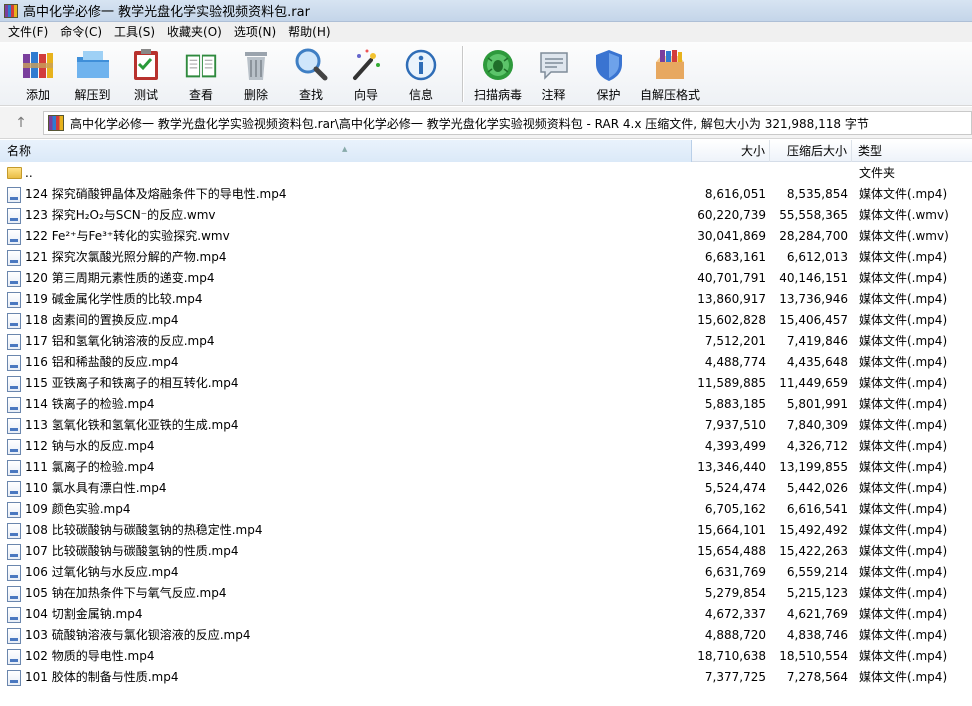 The image size is (972, 706). Describe the element at coordinates (813, 299) in the screenshot. I see `file-packed-size: 13,736,946` at that location.